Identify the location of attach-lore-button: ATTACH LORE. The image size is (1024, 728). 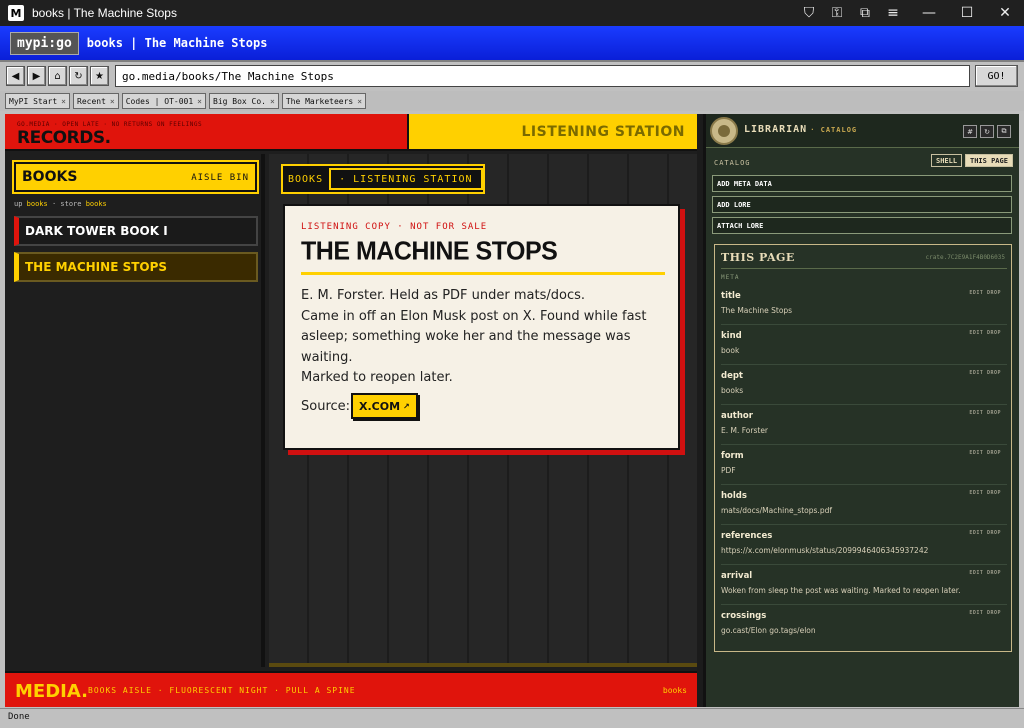
(862, 225).